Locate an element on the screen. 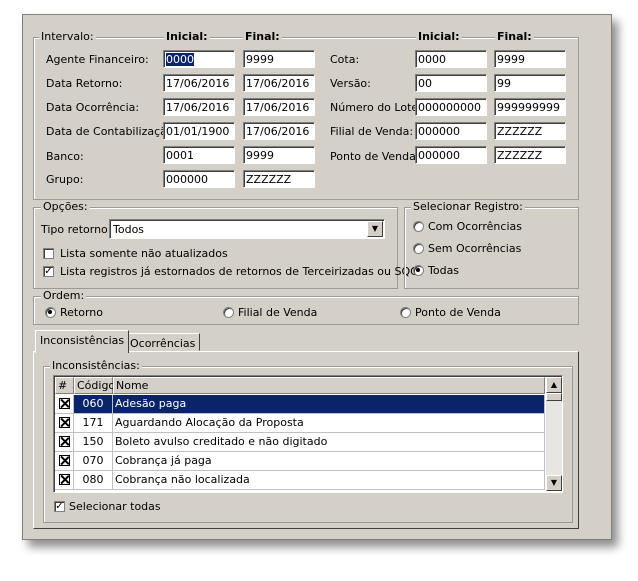 The width and height of the screenshot is (638, 581). sem-ocorrencias-label: Sem Ocorrências is located at coordinates (474, 248).